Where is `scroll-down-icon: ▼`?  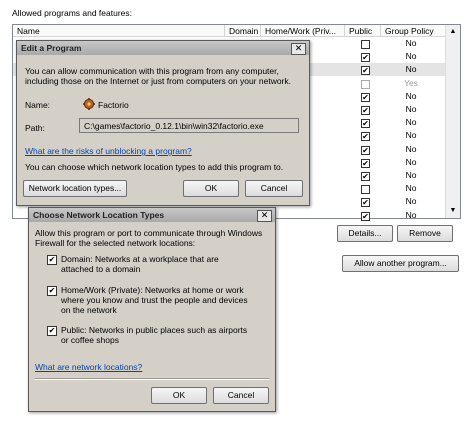 scroll-down-icon: ▼ is located at coordinates (453, 211).